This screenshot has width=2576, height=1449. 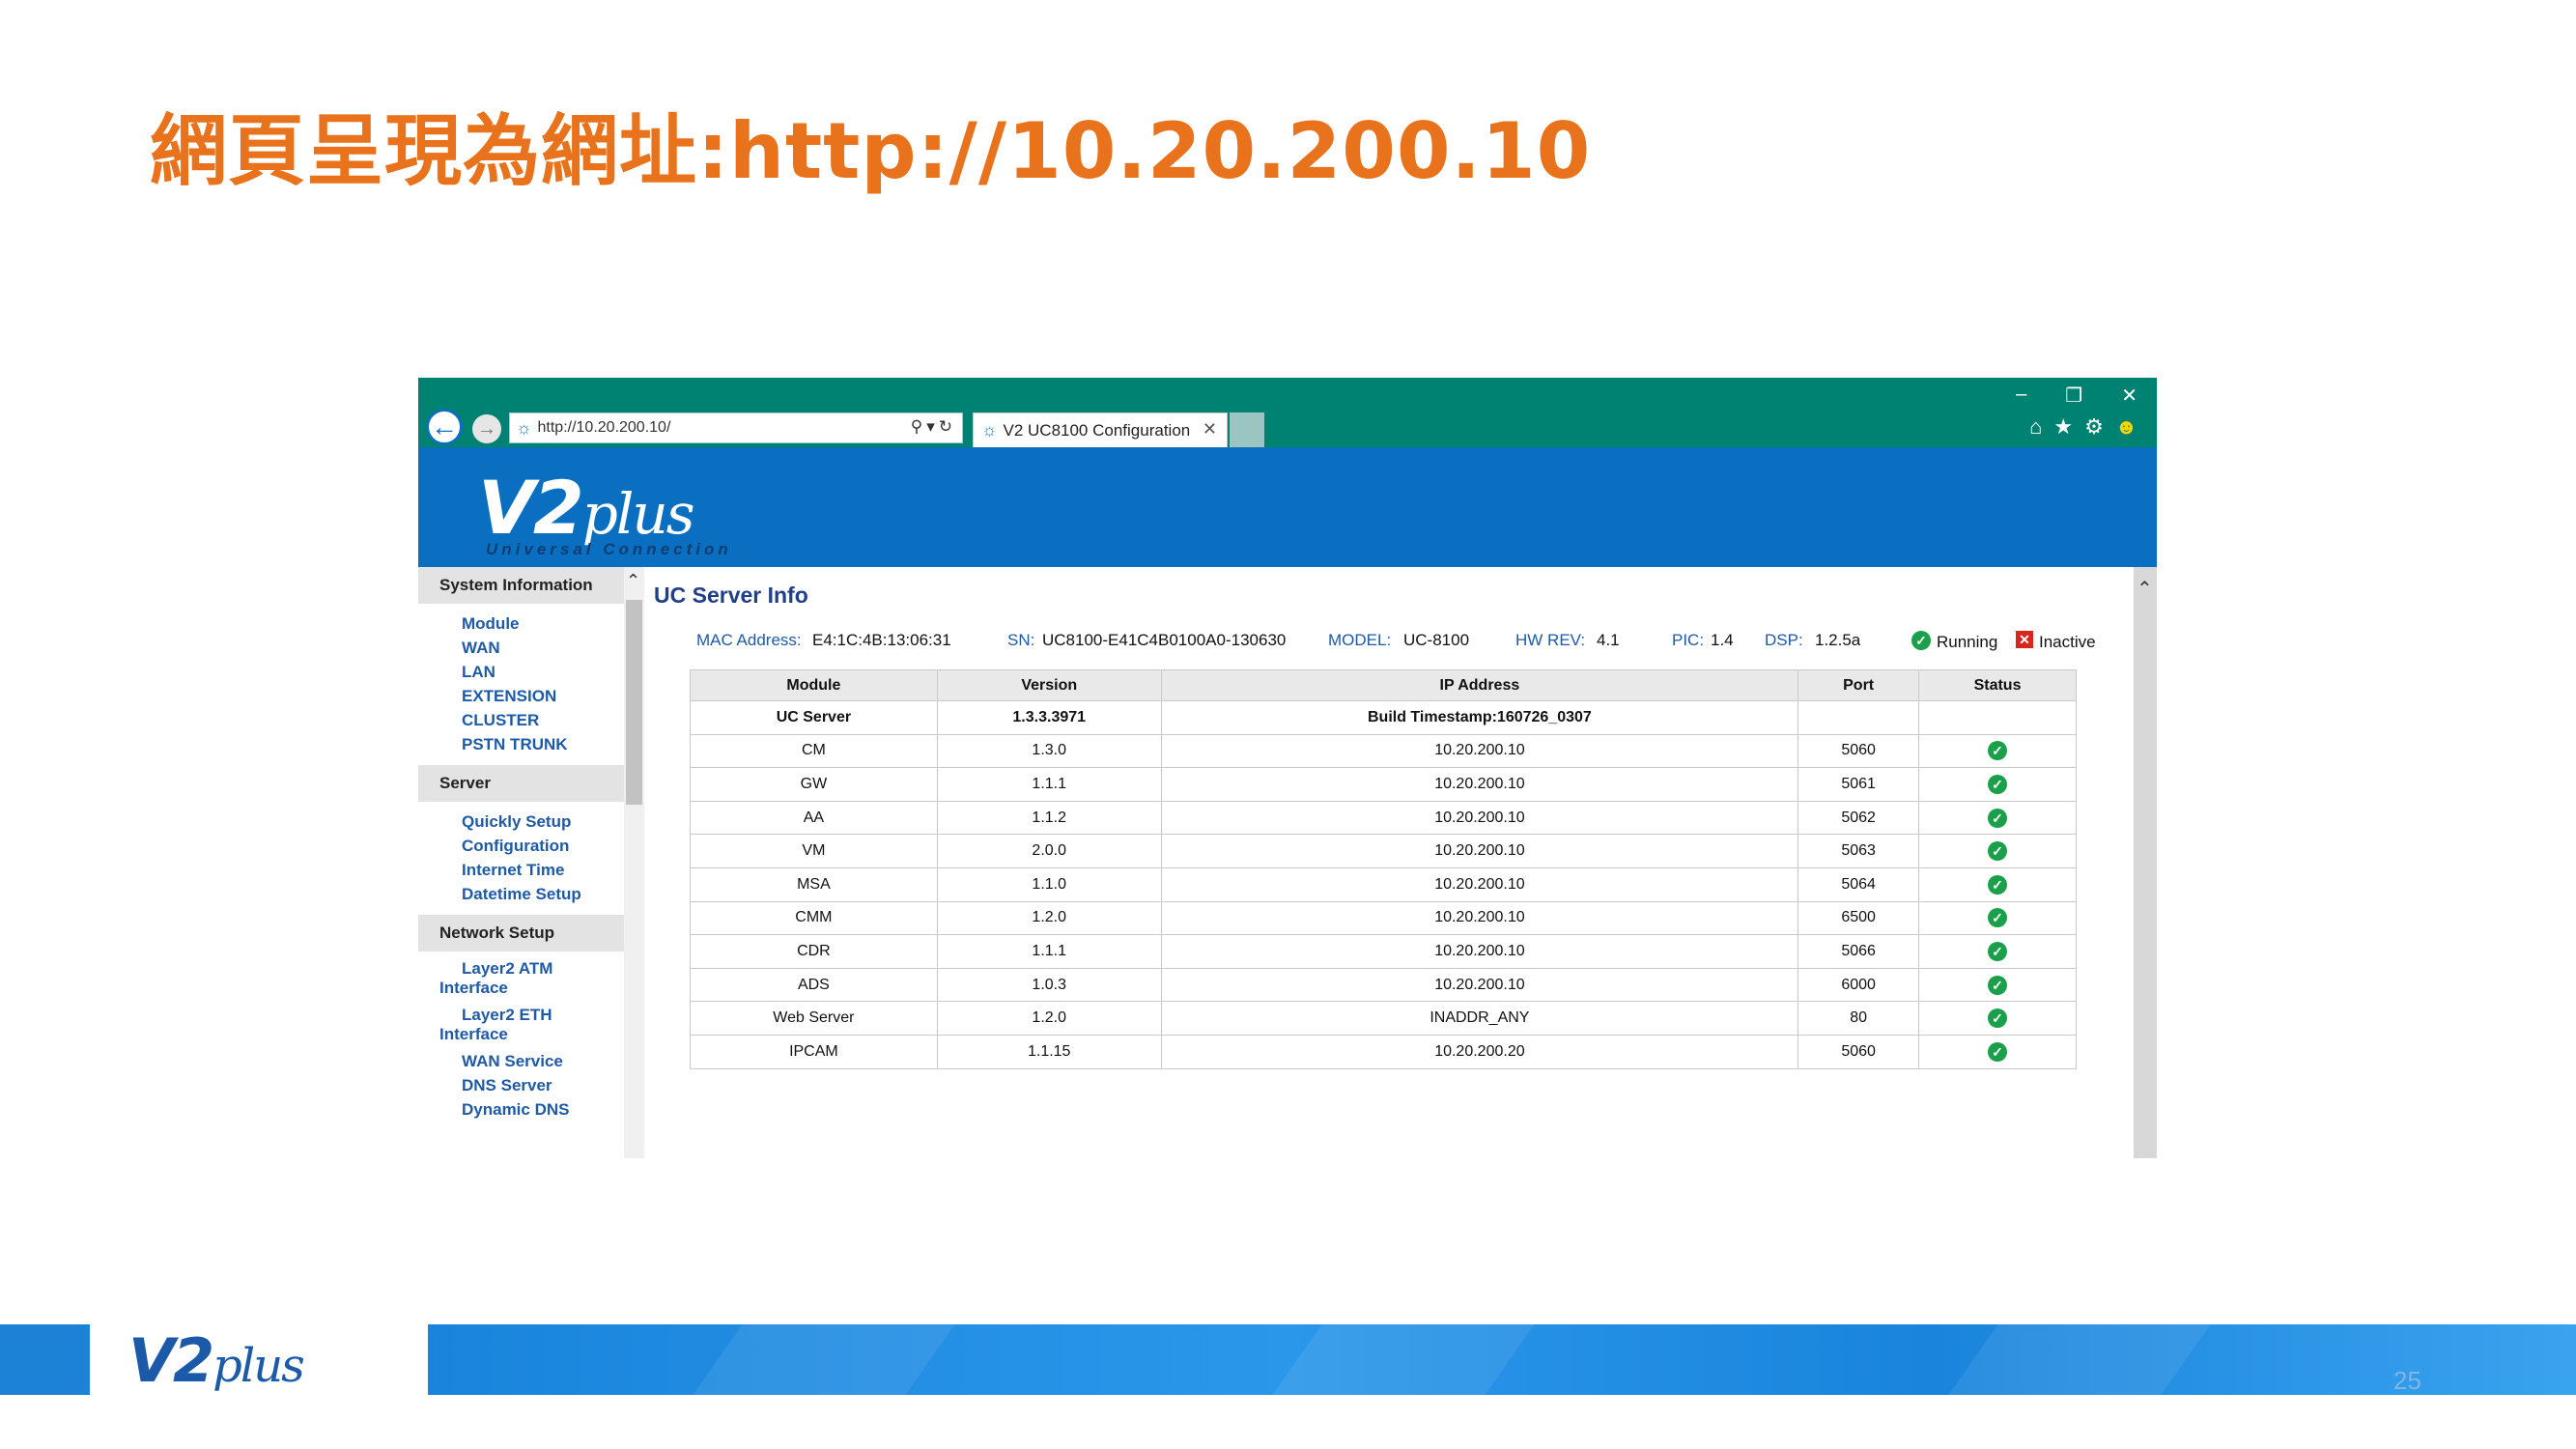 I want to click on sidebar-item-internet-time: Internet Time, so click(x=531, y=870).